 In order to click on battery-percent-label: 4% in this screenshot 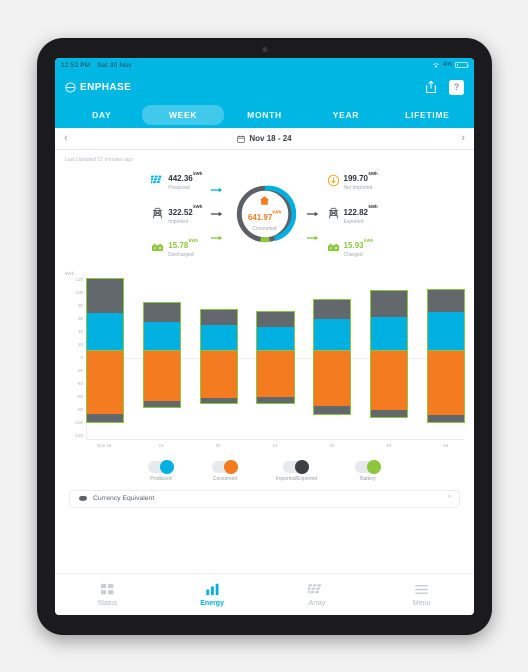, I will do `click(447, 65)`.